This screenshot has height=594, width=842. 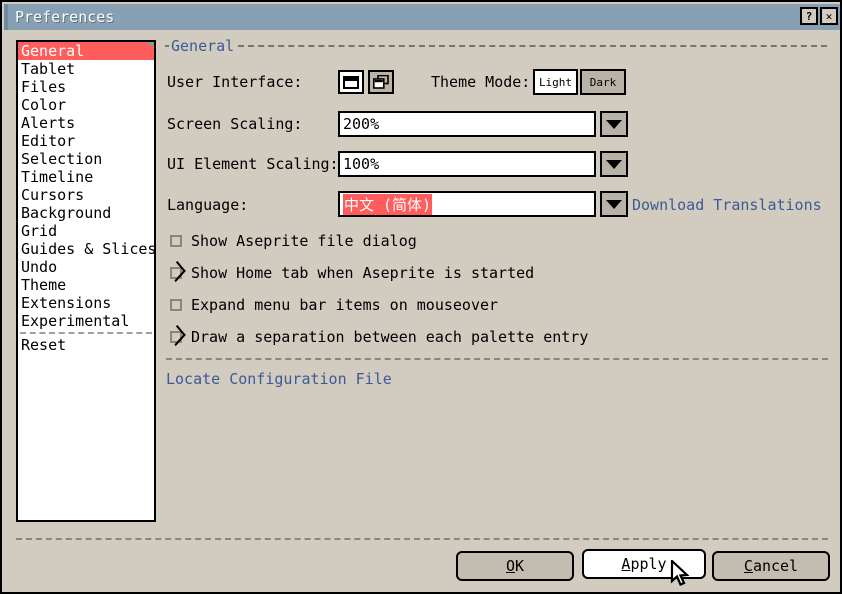 What do you see at coordinates (86, 69) in the screenshot?
I see `sidebar-item-tablet: Tablet` at bounding box center [86, 69].